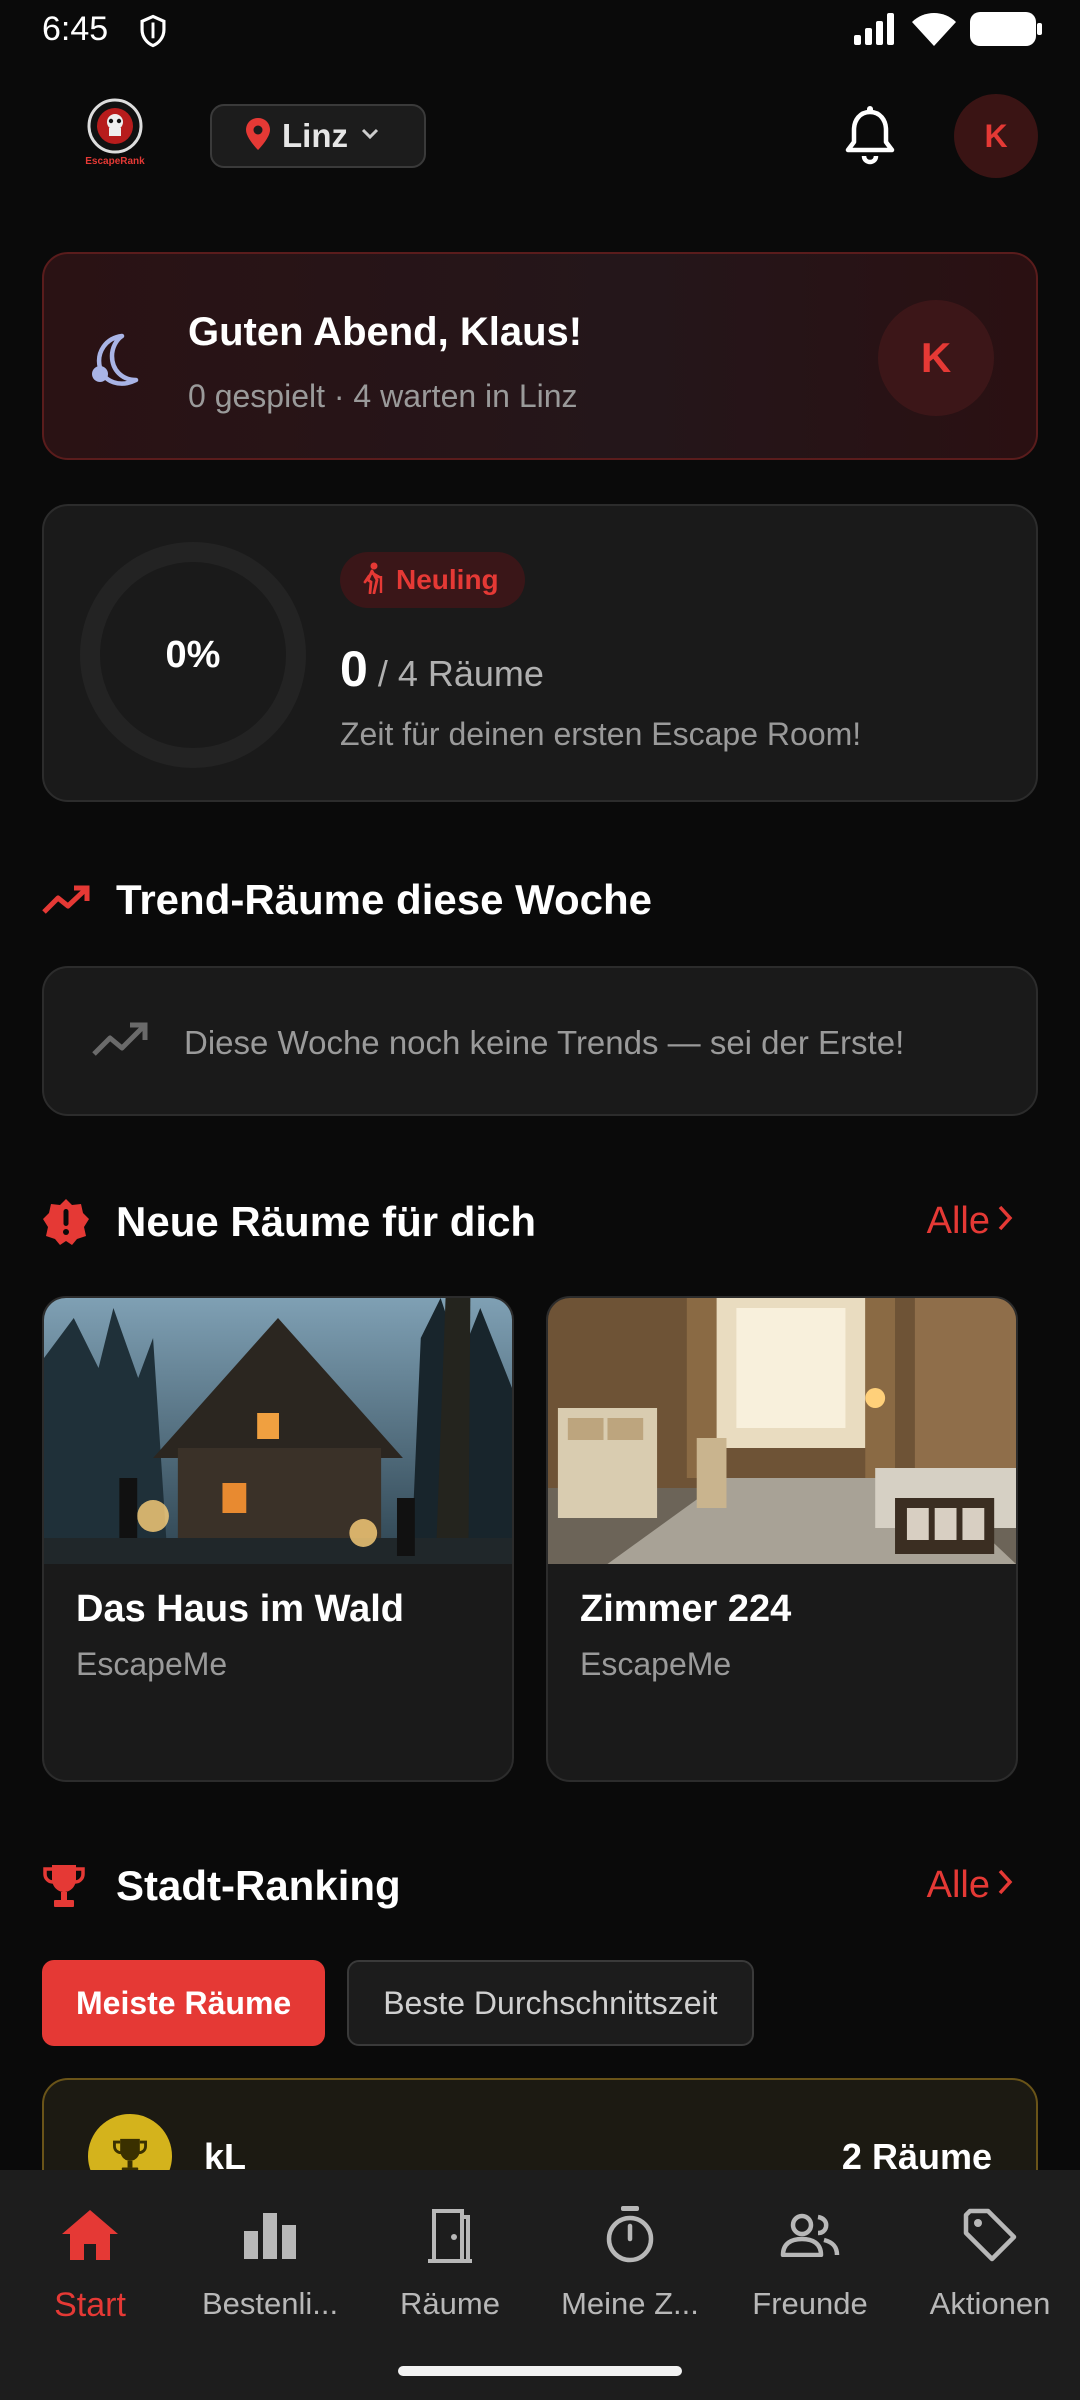 This screenshot has height=2400, width=1080. Describe the element at coordinates (68, 1886) in the screenshot. I see `trophy-icon` at that location.